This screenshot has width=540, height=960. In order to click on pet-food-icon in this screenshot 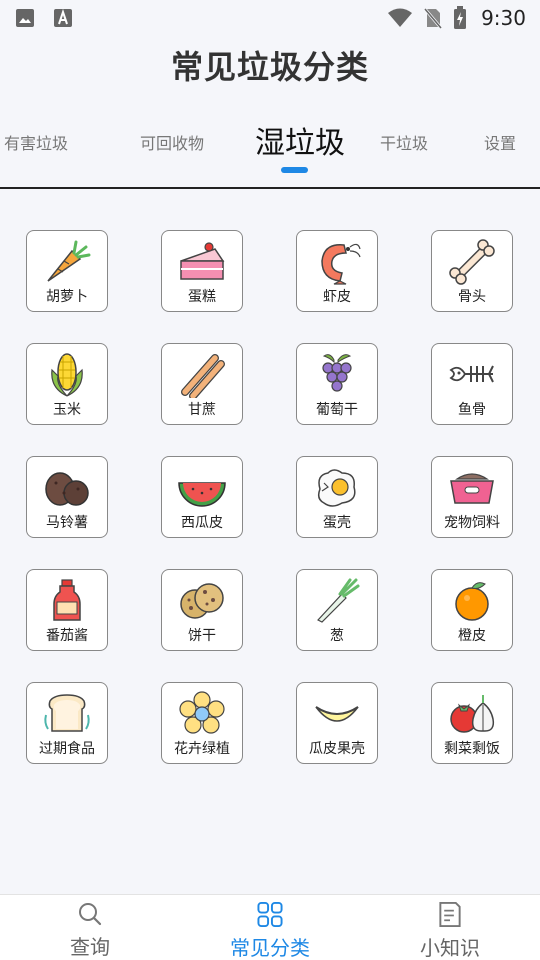, I will do `click(472, 488)`.